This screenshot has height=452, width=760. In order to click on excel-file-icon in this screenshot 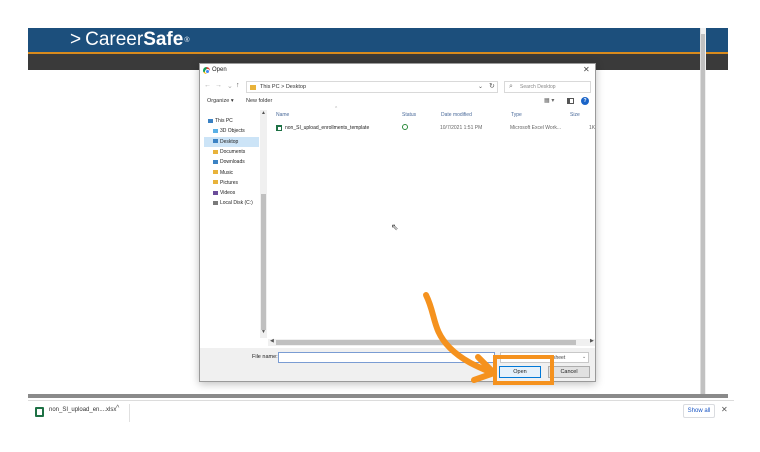, I will do `click(39, 412)`.